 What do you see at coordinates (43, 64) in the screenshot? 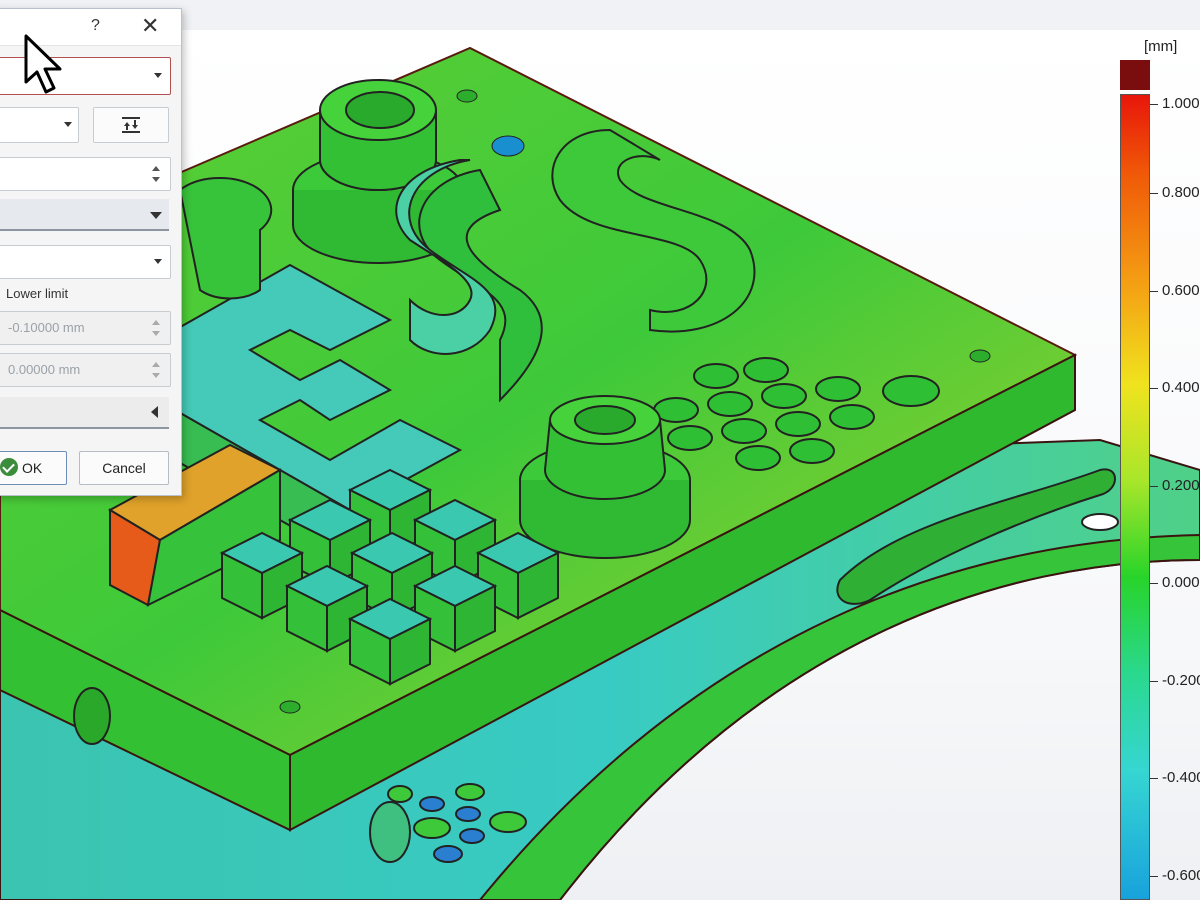
I see `mouse-pointer-icon` at bounding box center [43, 64].